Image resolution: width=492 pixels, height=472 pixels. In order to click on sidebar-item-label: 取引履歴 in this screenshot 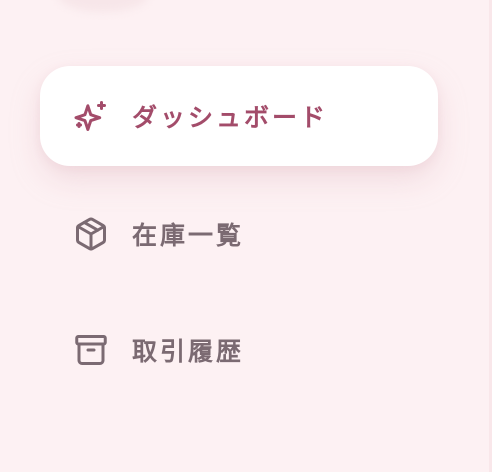, I will do `click(188, 351)`.